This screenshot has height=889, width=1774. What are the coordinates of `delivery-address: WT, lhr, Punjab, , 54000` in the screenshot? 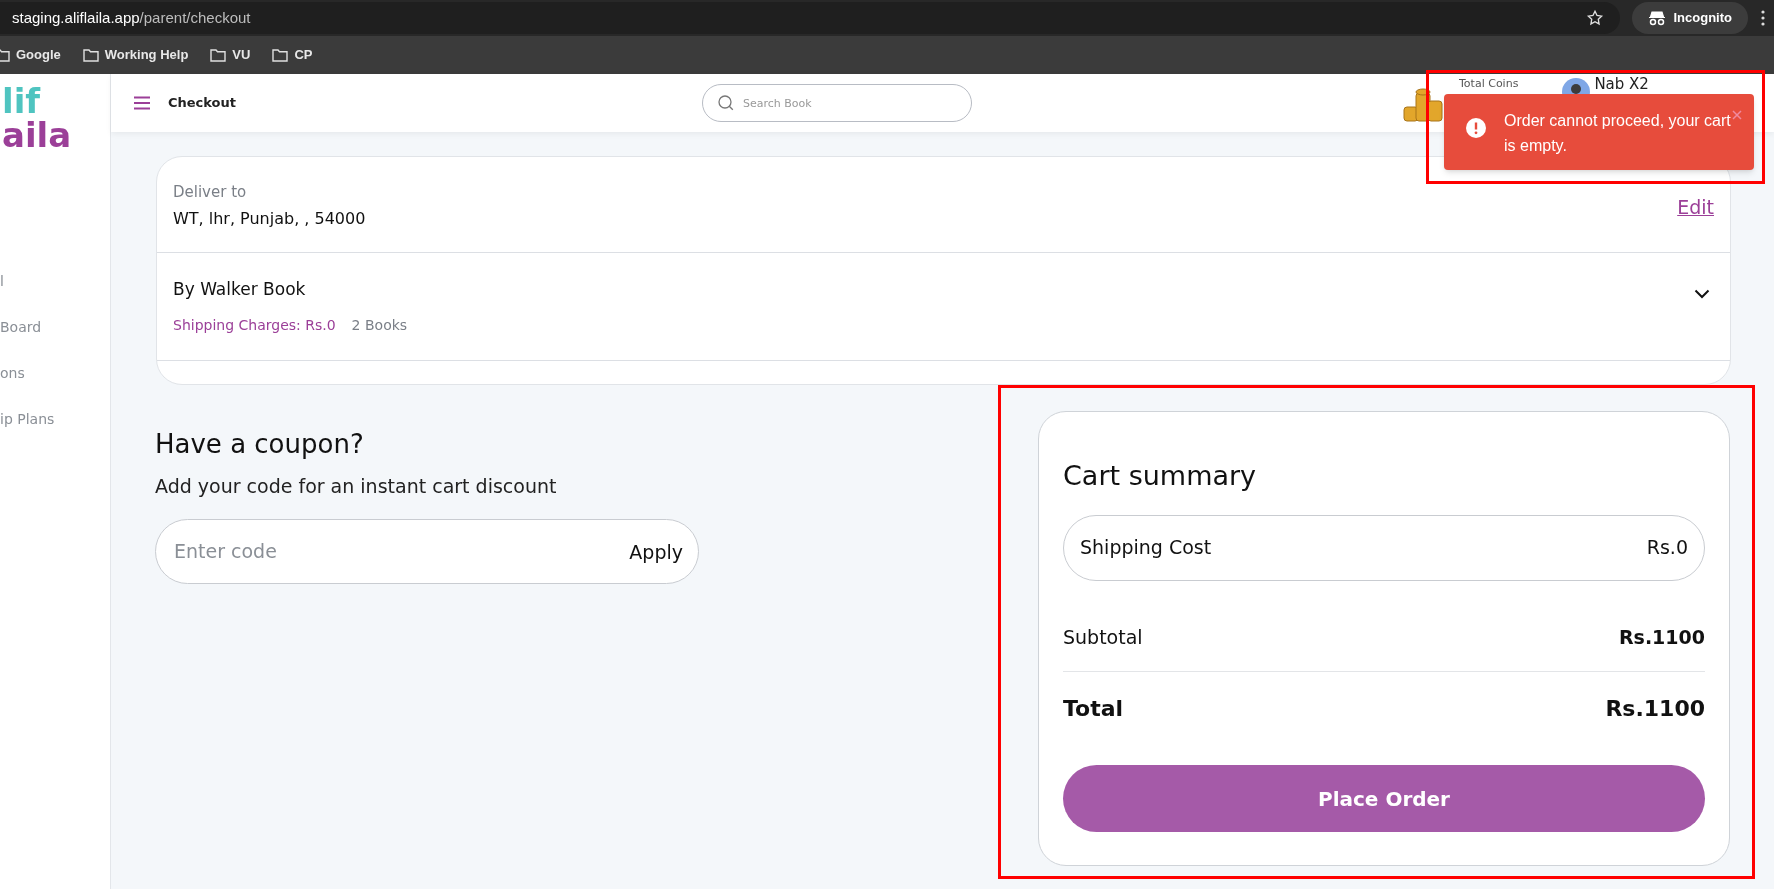 It's located at (269, 218).